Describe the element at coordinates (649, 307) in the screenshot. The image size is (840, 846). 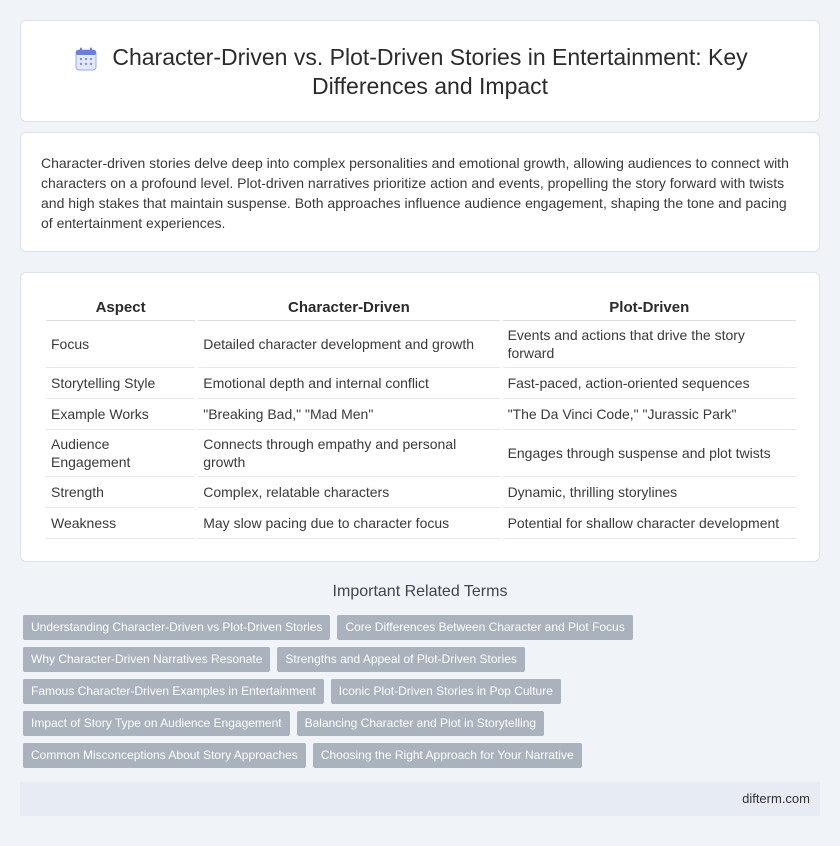
I see `header-plot-driven: Plot-Driven` at that location.